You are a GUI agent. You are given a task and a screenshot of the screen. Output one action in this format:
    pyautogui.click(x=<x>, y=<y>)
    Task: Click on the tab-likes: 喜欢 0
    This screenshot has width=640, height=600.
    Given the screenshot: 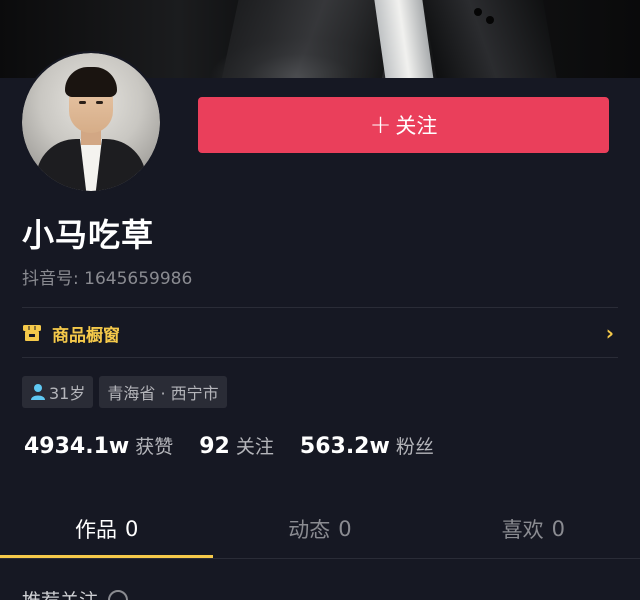 What is the action you would take?
    pyautogui.click(x=533, y=529)
    